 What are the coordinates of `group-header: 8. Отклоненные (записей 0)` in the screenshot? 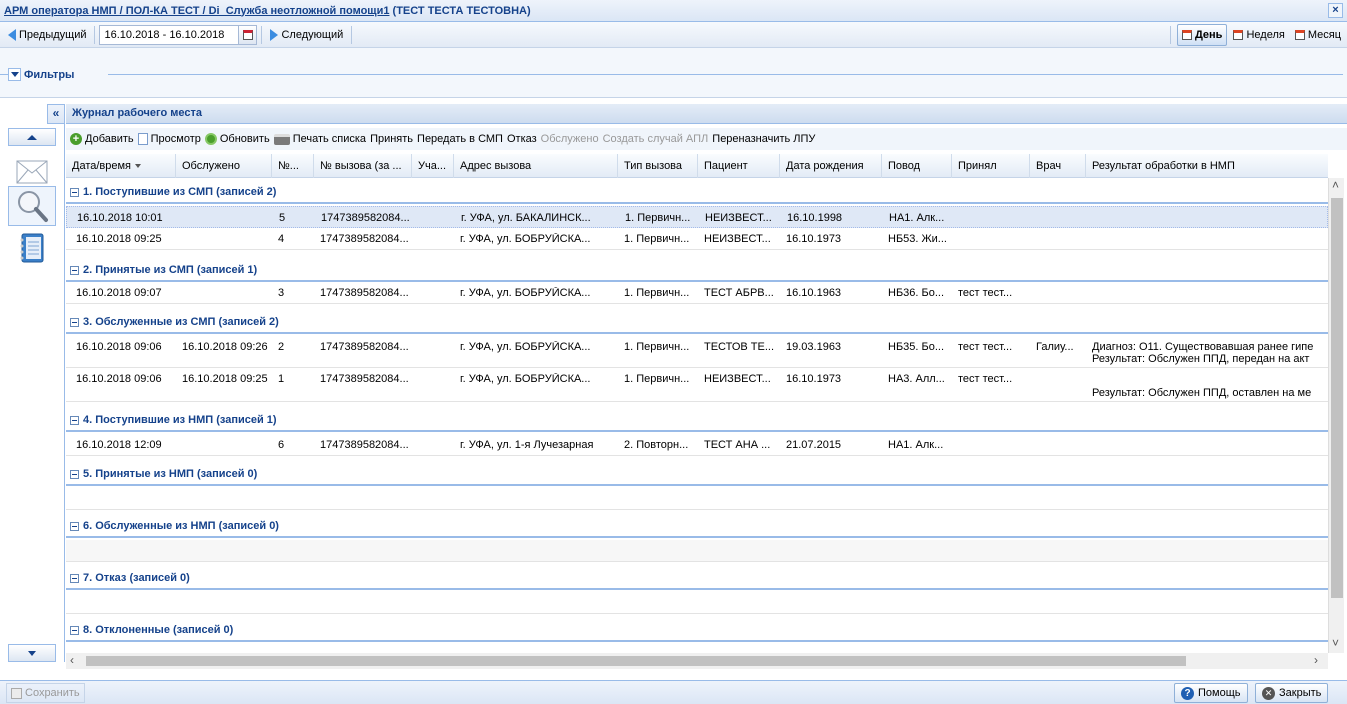 It's located at (697, 631).